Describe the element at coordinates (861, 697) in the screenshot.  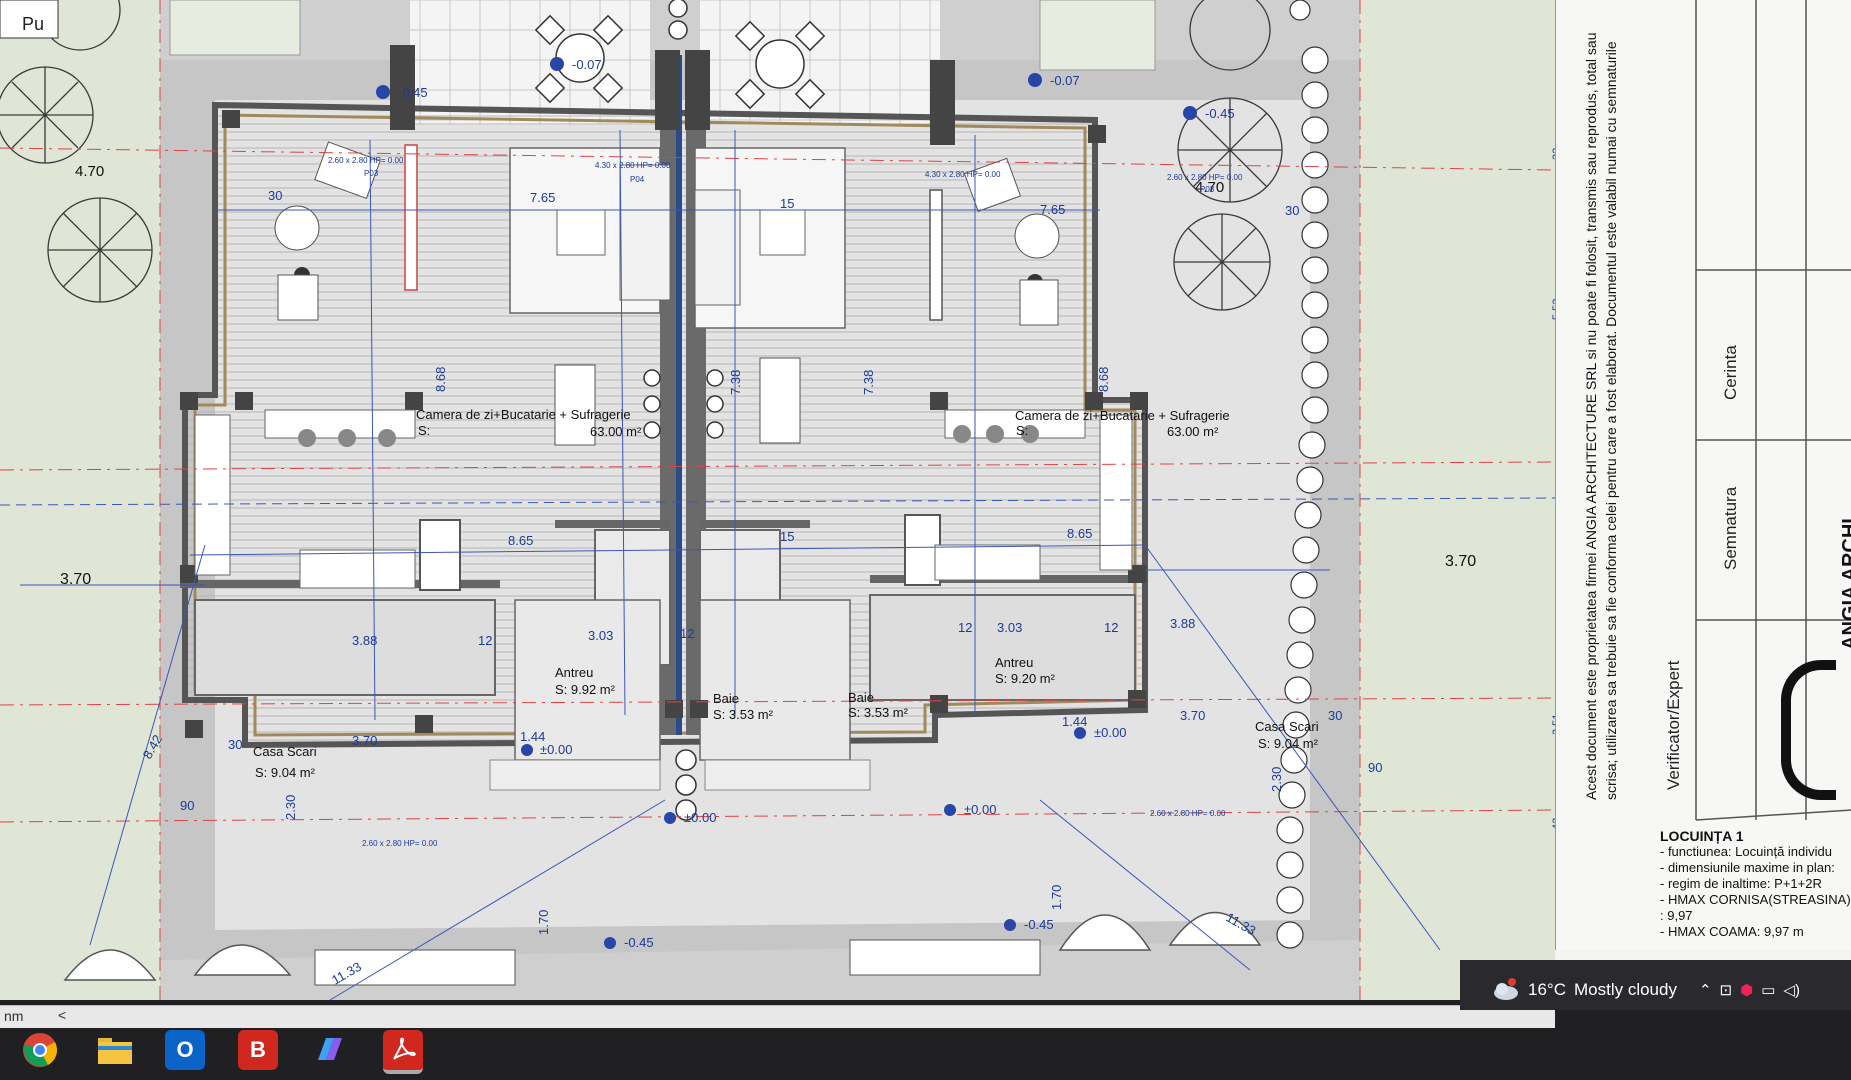
I see `baie-right-name: Baie` at that location.